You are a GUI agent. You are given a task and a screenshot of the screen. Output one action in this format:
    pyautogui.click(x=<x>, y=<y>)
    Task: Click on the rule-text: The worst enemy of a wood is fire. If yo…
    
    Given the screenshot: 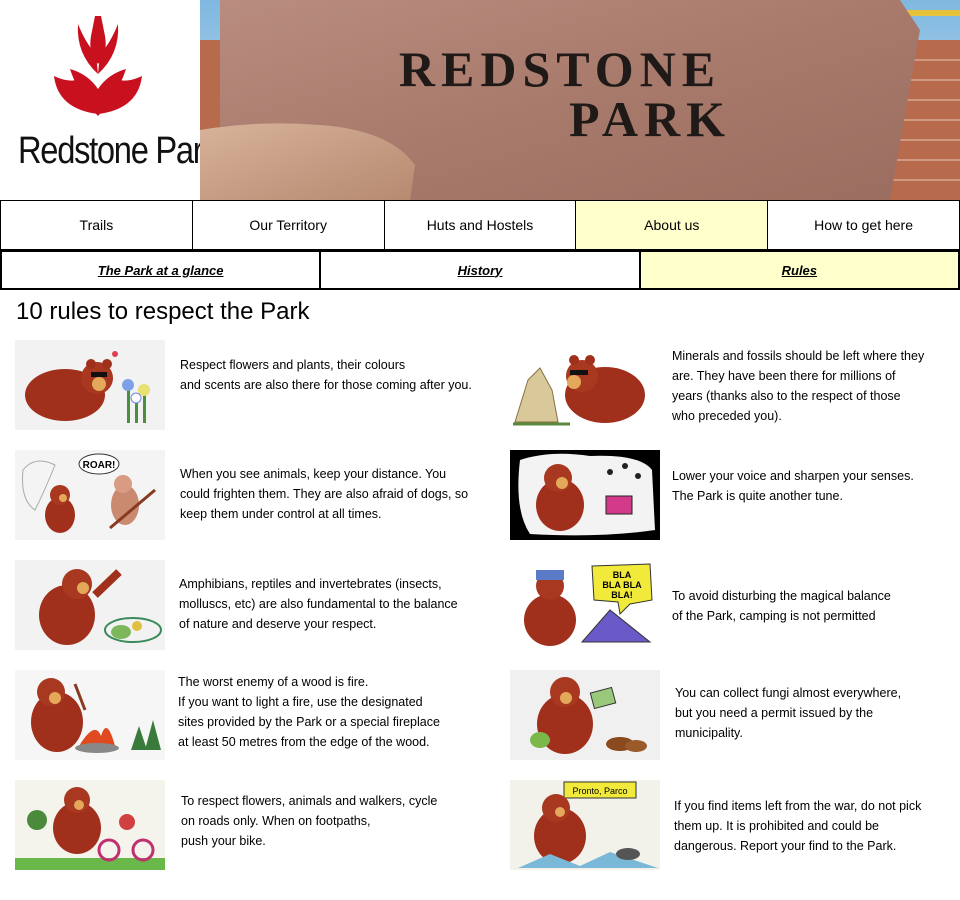 What is the action you would take?
    pyautogui.click(x=333, y=712)
    